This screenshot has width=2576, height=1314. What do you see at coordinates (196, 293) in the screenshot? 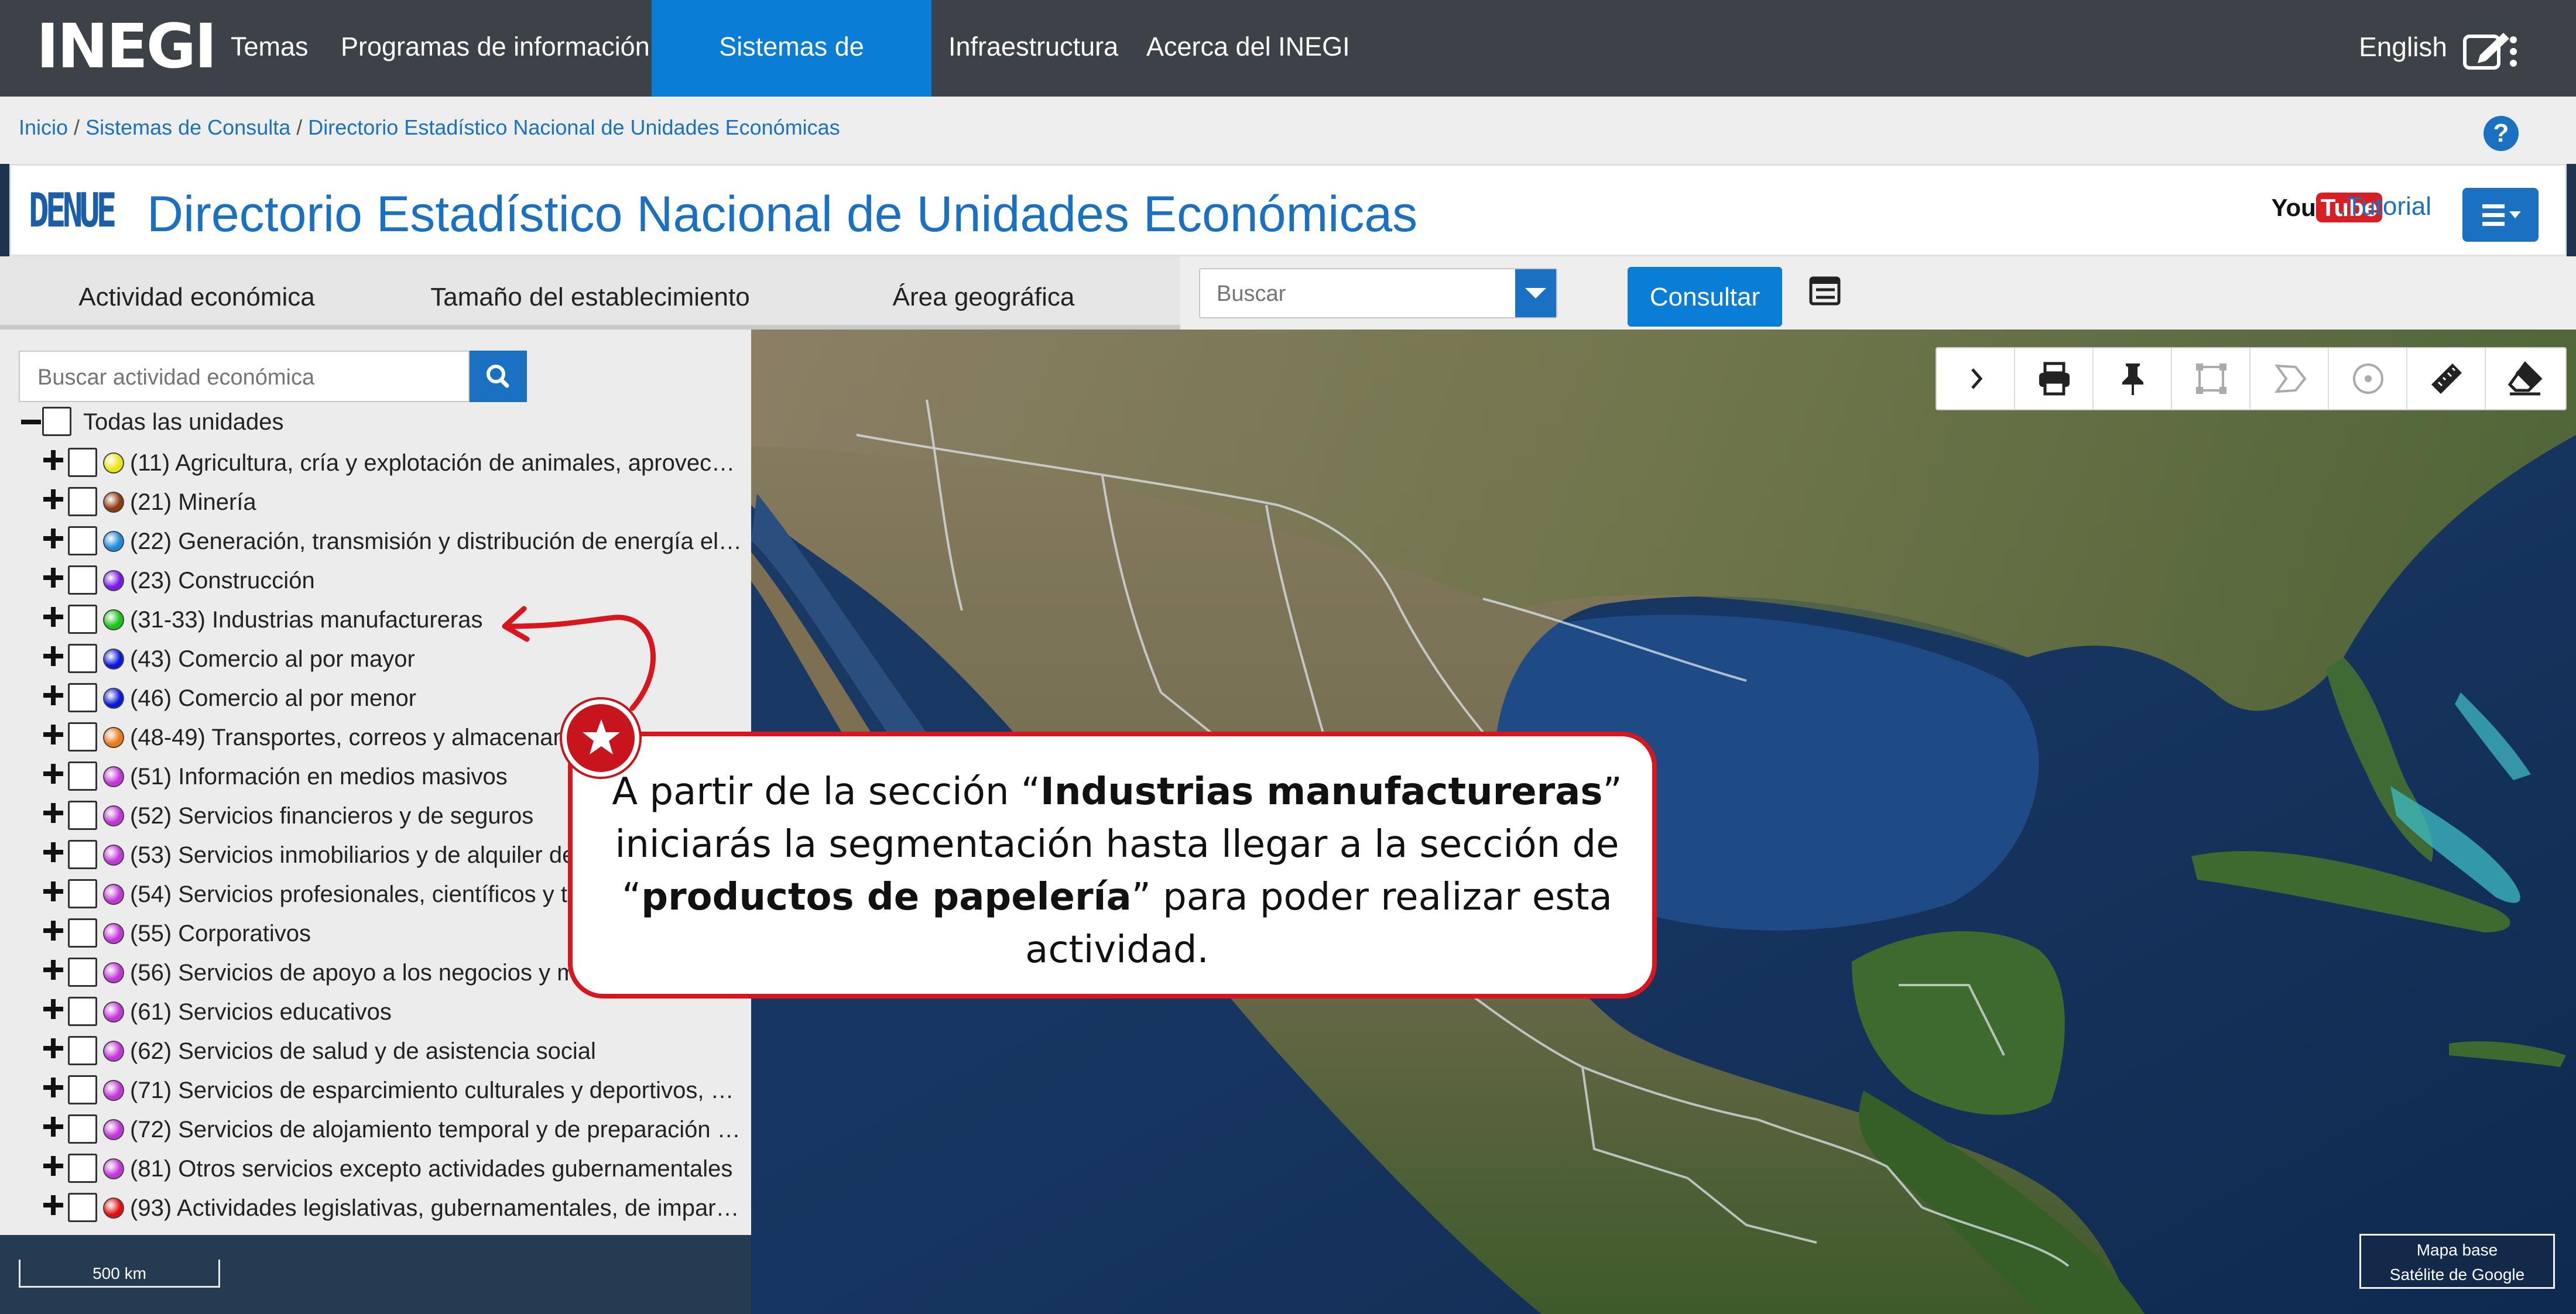
I see `tab-actividad-economica: Actividad económica` at bounding box center [196, 293].